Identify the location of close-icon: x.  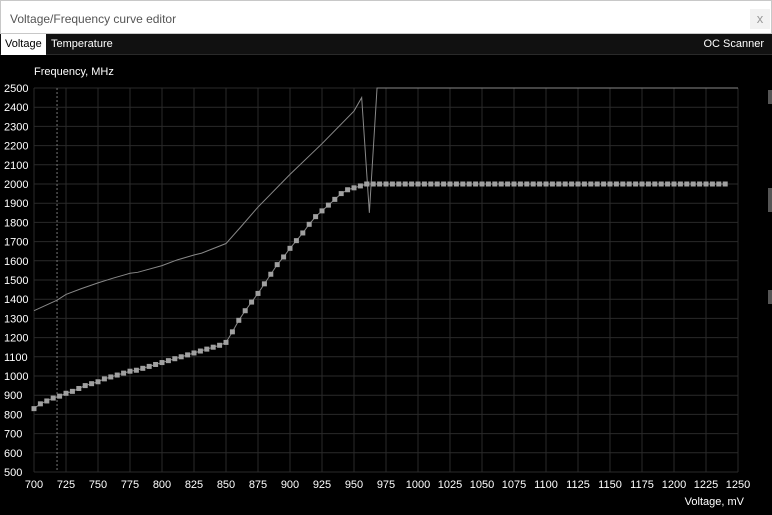
(760, 19).